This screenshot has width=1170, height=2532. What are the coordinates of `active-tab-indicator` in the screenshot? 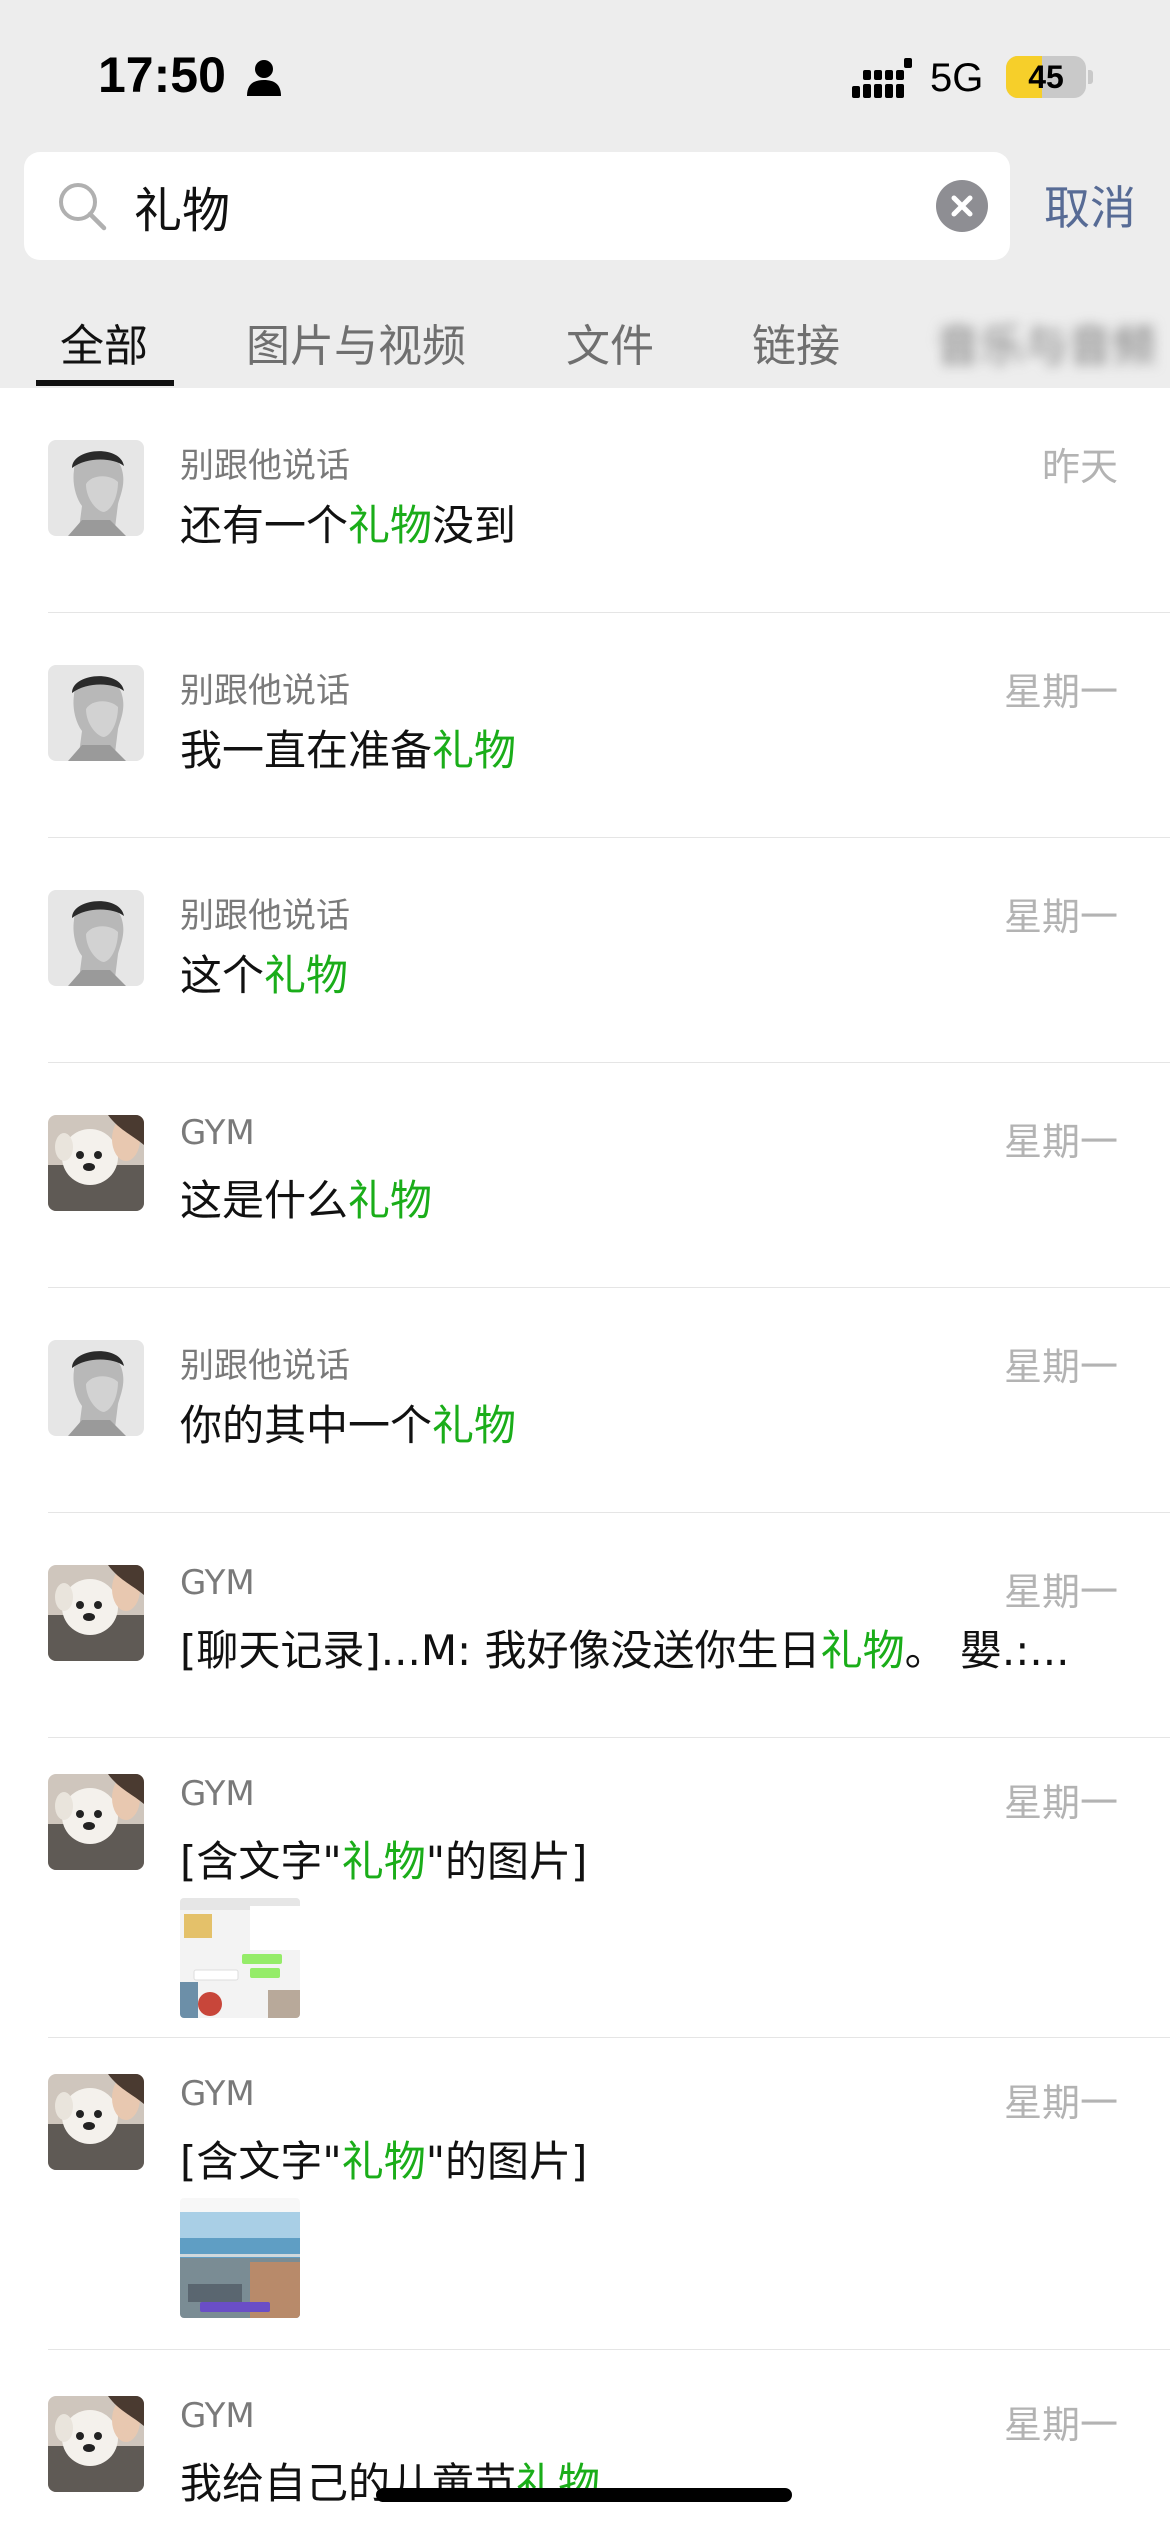 It's located at (105, 383).